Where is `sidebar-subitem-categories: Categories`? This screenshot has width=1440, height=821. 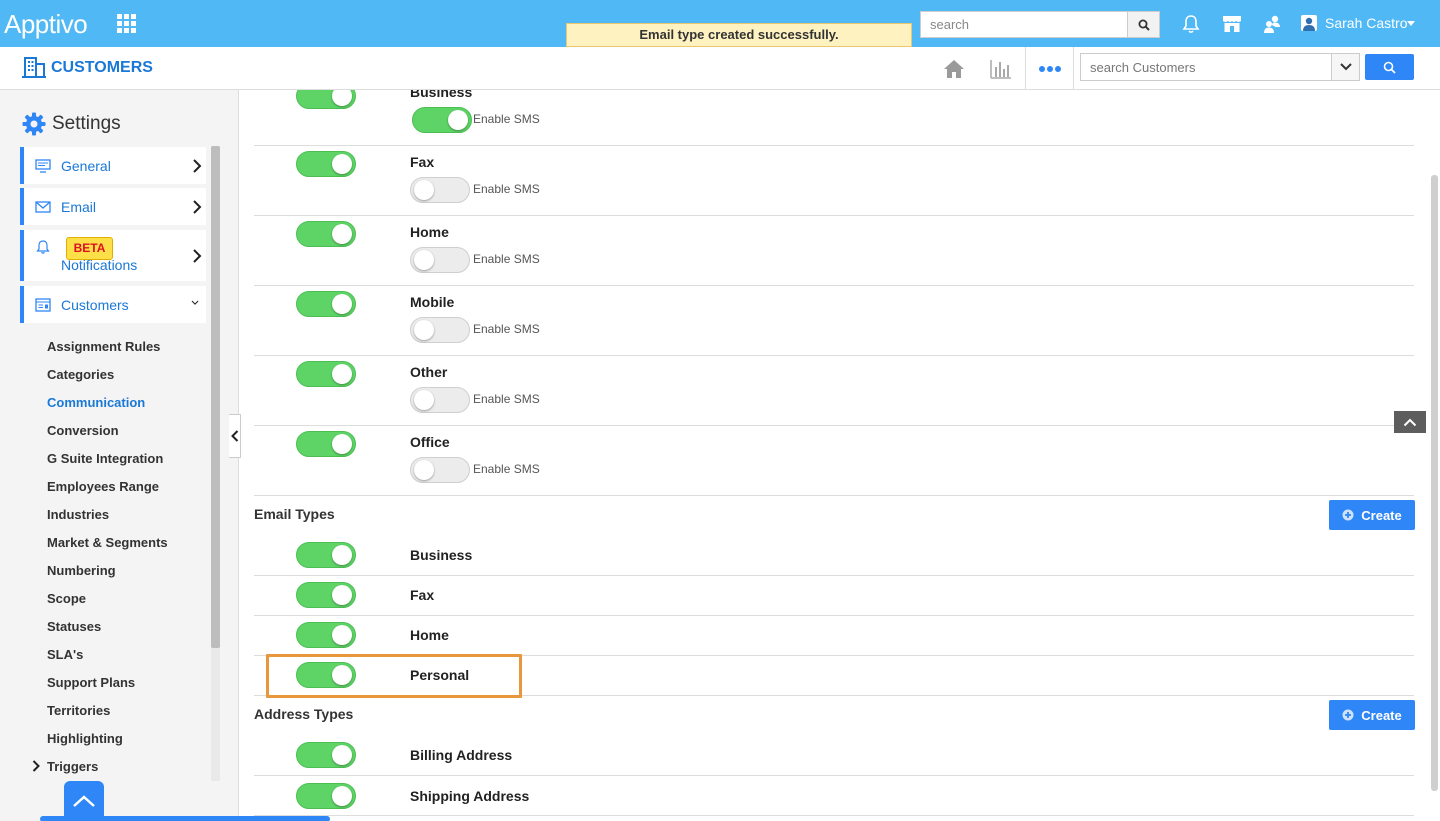
sidebar-subitem-categories: Categories is located at coordinates (80, 374).